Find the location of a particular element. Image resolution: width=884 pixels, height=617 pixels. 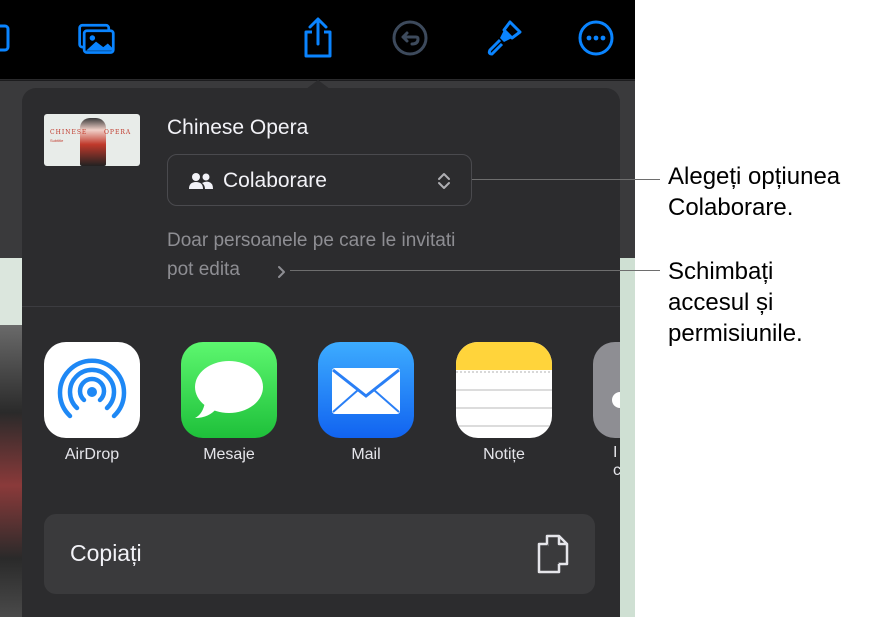

document-title: Chinese Opera is located at coordinates (238, 127).